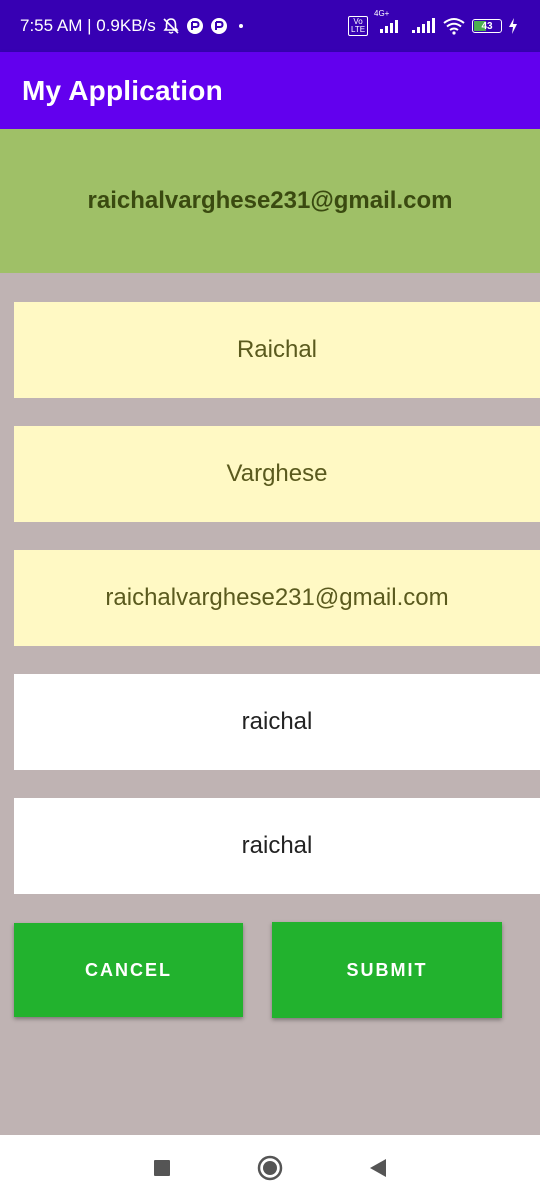  What do you see at coordinates (88, 25) in the screenshot?
I see `status-time-speed: 7:55 AM | 0.9KB/s` at bounding box center [88, 25].